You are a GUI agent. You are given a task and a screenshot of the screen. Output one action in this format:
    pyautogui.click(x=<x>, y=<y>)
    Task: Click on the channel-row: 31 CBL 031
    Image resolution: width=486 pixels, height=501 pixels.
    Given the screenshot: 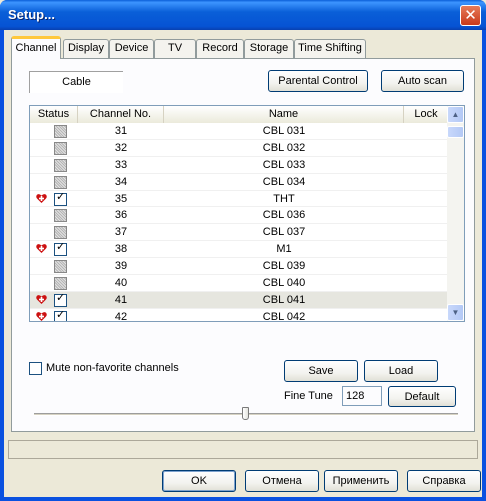 What is the action you would take?
    pyautogui.click(x=239, y=131)
    